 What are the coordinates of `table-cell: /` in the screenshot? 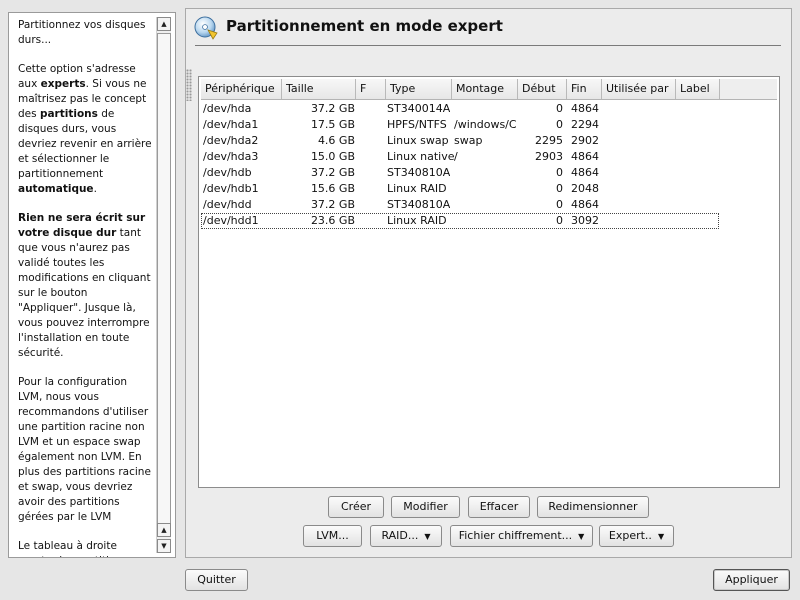 It's located at (456, 156).